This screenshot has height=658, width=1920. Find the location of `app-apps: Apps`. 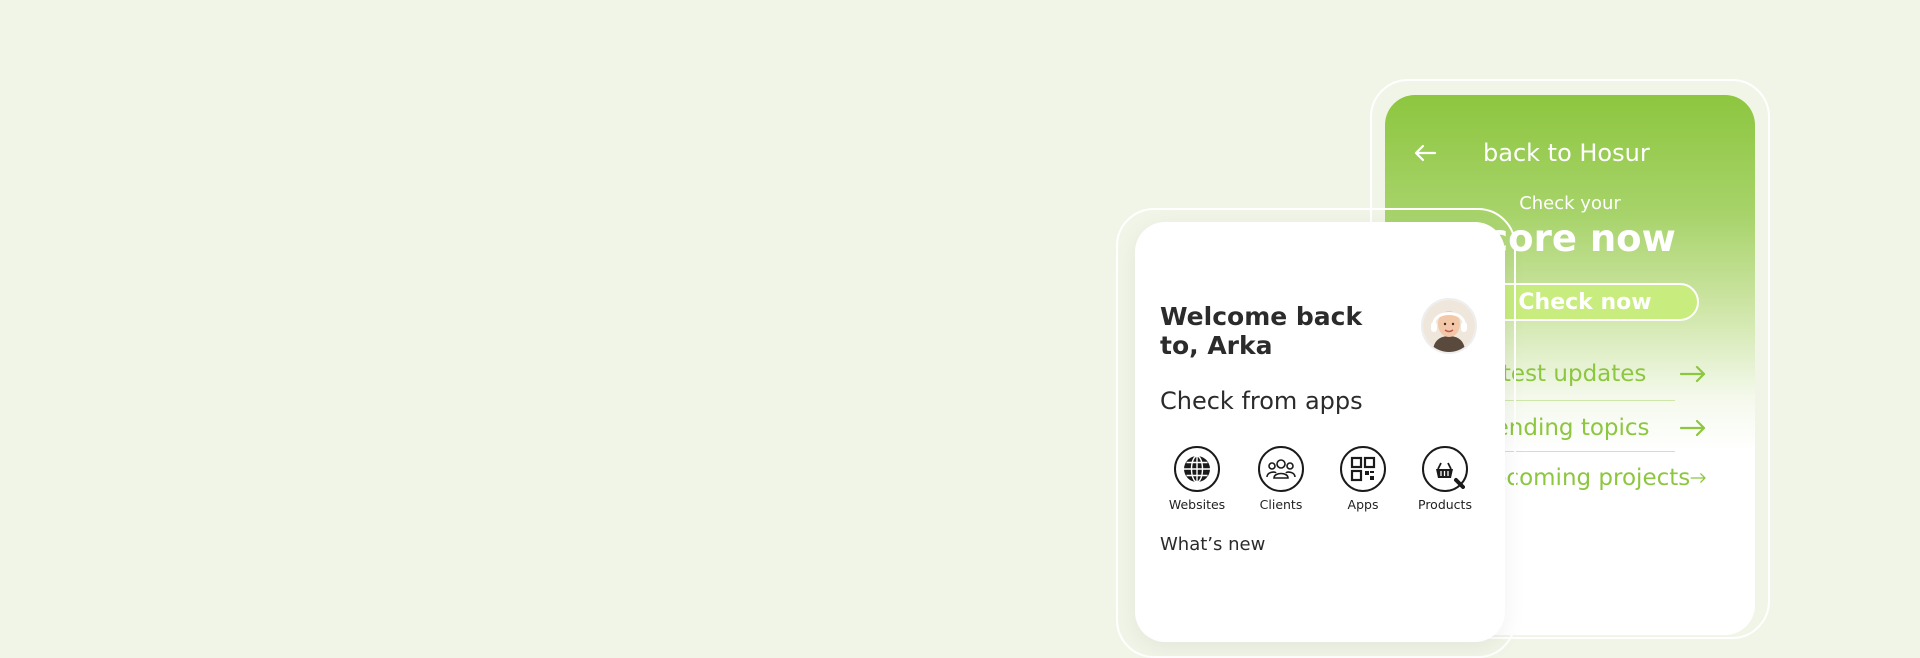

app-apps: Apps is located at coordinates (1363, 479).